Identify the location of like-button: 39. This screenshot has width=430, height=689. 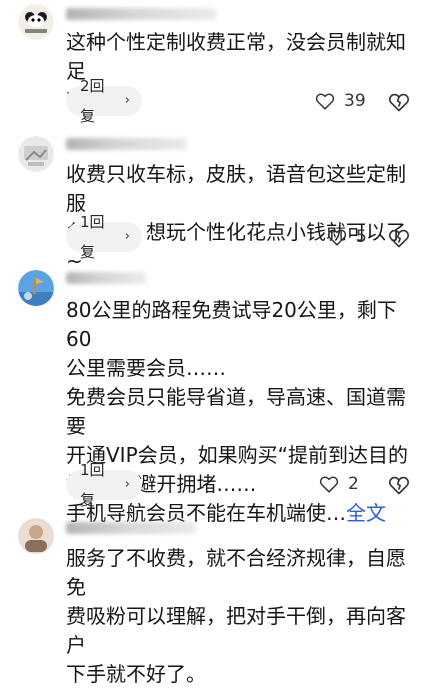
(340, 101).